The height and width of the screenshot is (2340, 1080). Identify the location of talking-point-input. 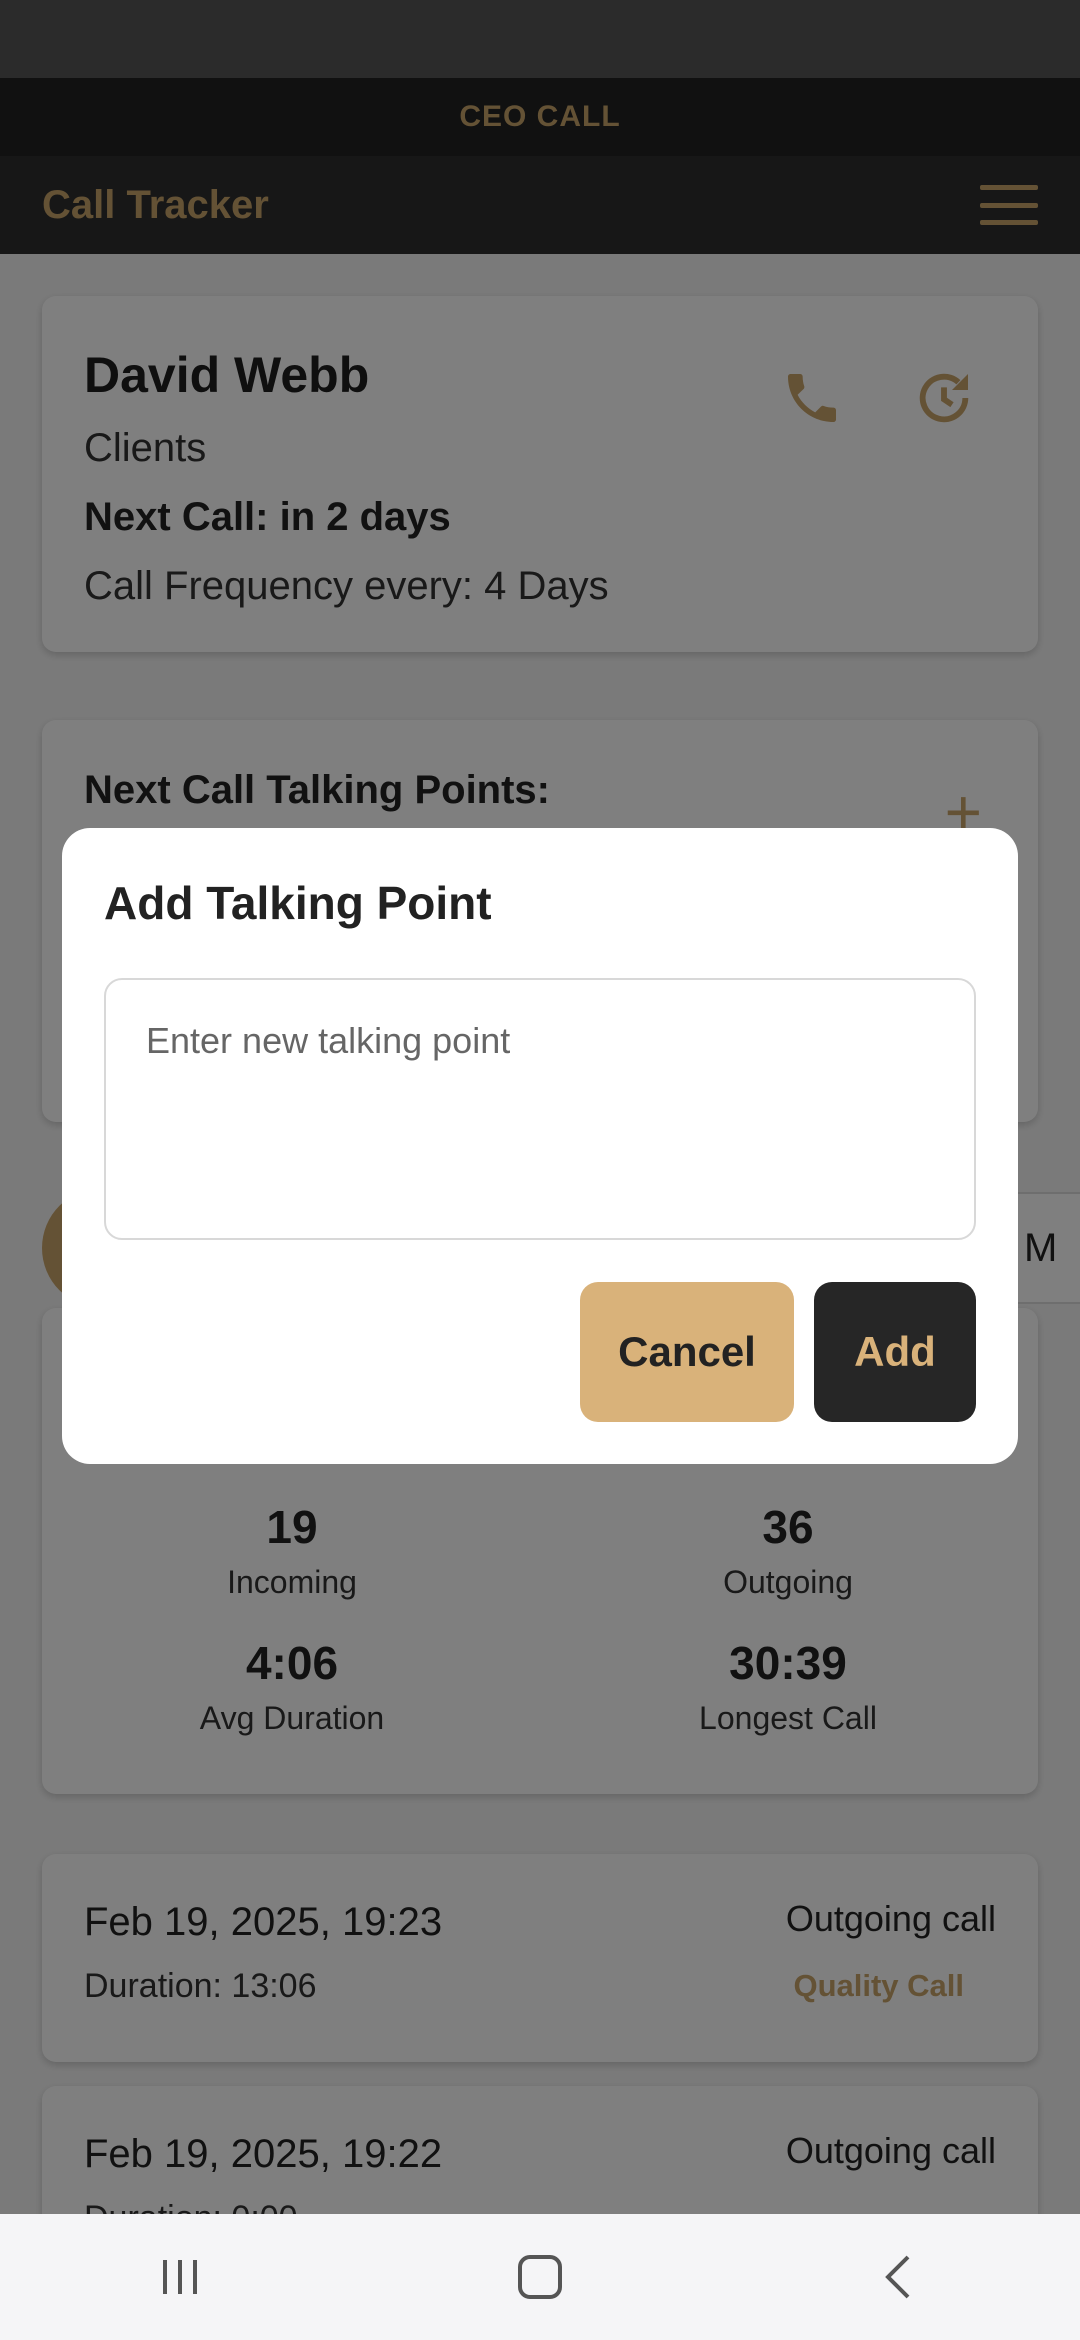
(540, 1109).